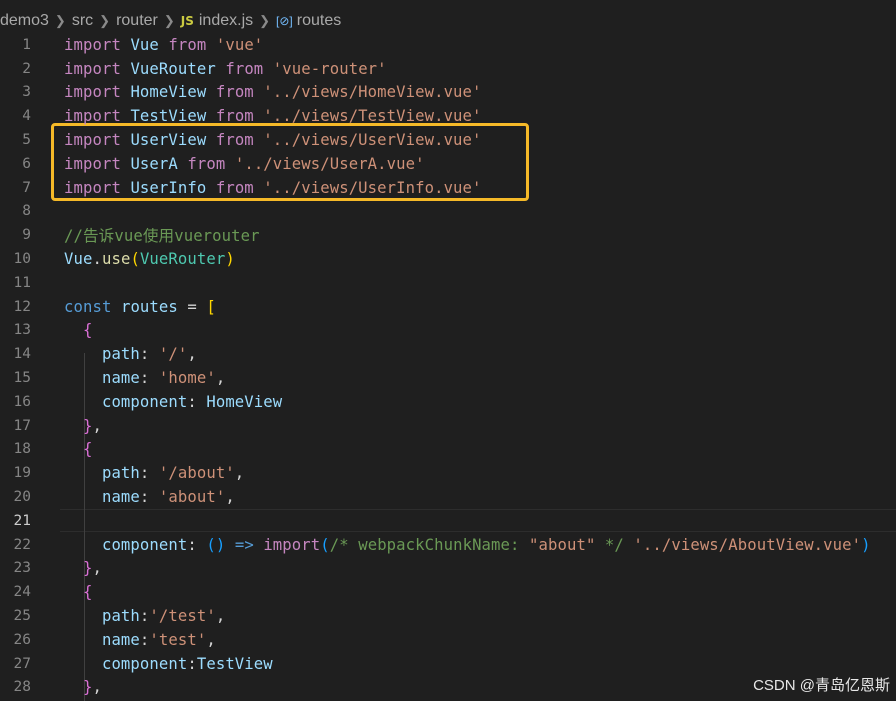  What do you see at coordinates (448, 473) in the screenshot?
I see `code-line: 19 path: '/about',` at bounding box center [448, 473].